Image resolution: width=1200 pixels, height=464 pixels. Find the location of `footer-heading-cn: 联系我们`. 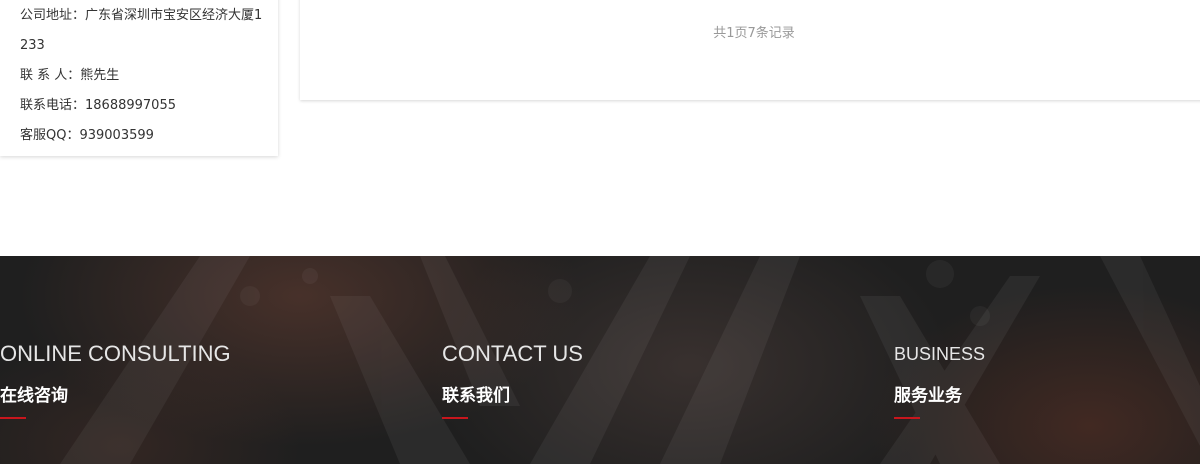

footer-heading-cn: 联系我们 is located at coordinates (476, 396).